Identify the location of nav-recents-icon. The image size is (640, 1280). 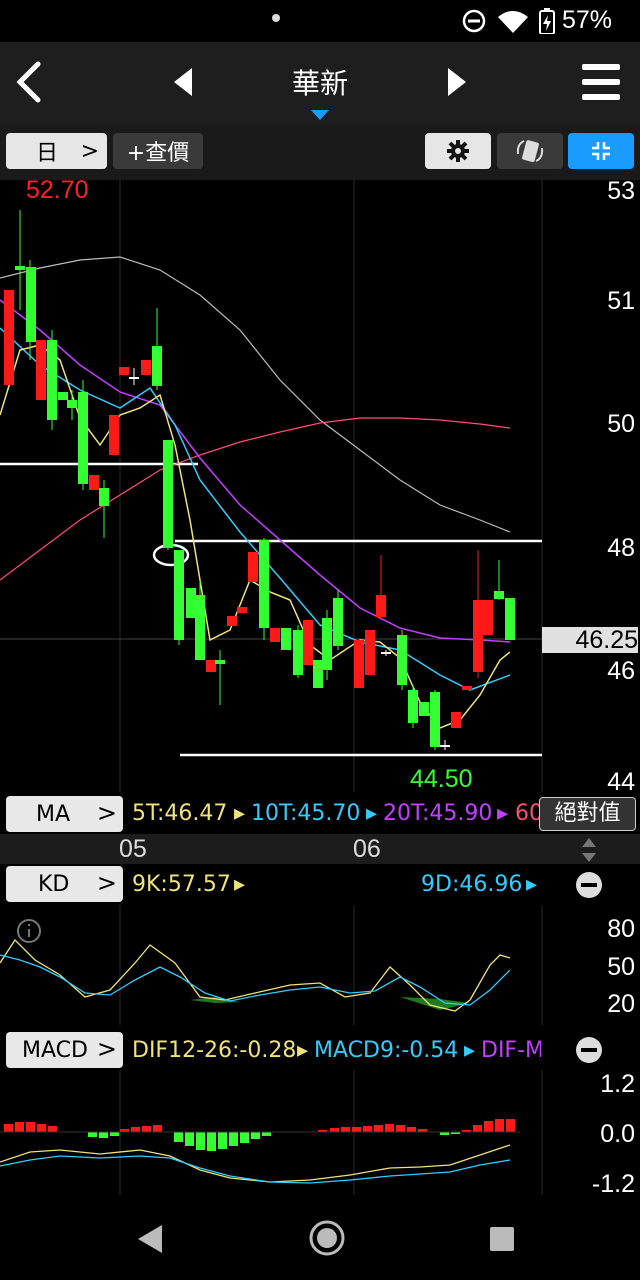
(502, 1239).